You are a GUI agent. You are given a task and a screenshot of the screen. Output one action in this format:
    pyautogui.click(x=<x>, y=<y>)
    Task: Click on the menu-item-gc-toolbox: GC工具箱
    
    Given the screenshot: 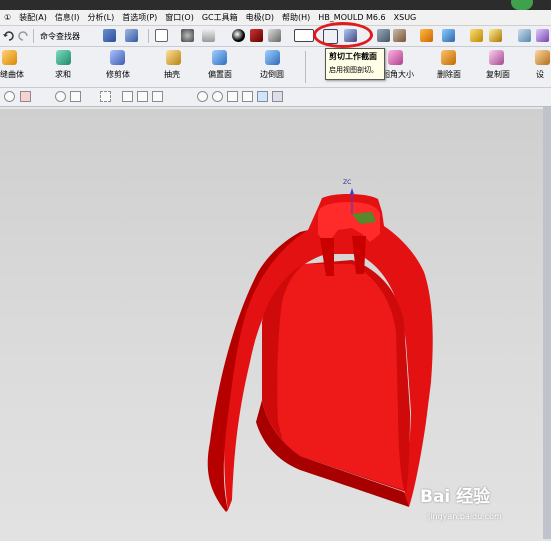 What is the action you would take?
    pyautogui.click(x=220, y=17)
    